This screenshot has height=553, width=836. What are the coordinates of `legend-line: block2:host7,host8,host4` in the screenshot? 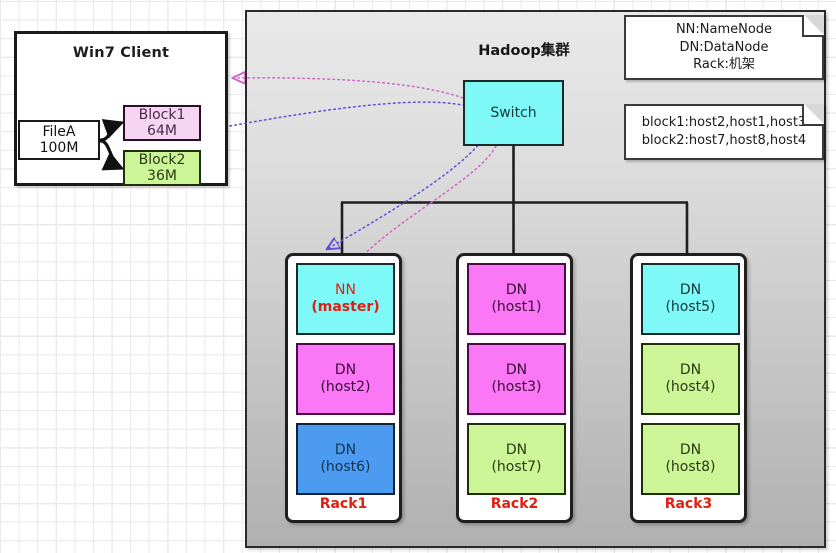 It's located at (724, 140).